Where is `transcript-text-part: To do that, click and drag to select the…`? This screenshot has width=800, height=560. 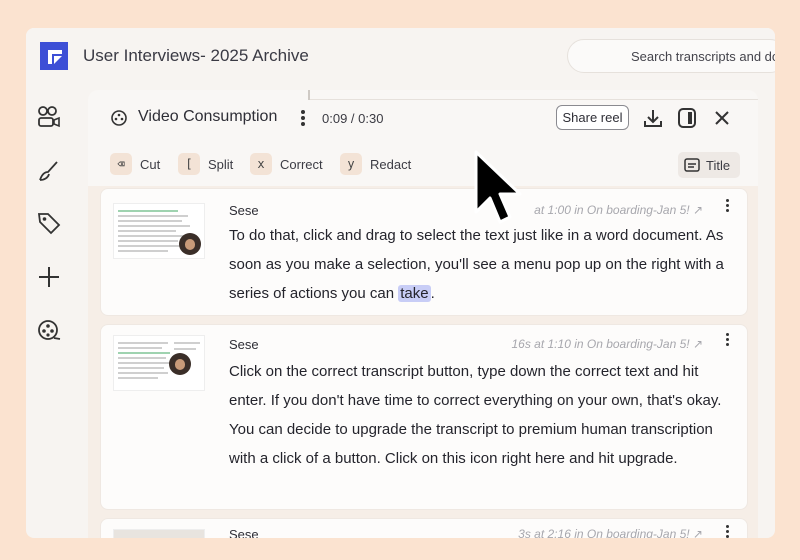
transcript-text-part: To do that, click and drag to select the… is located at coordinates (476, 264).